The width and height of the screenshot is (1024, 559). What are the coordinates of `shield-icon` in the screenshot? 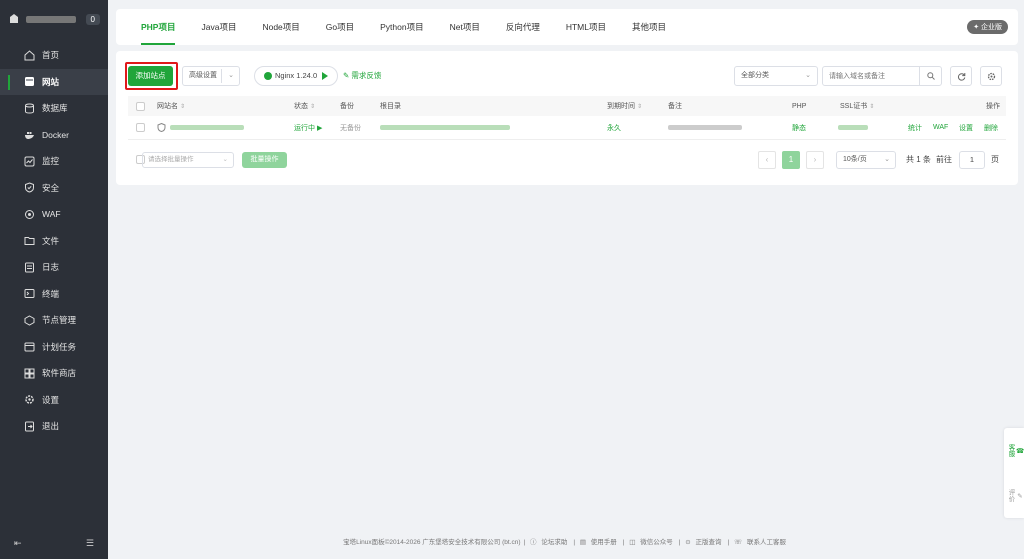 It's located at (29, 187).